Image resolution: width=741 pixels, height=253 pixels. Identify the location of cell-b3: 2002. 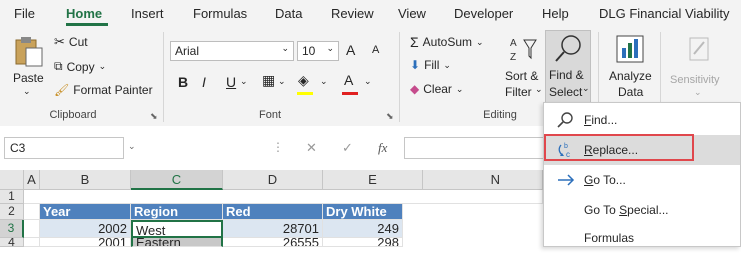
(85, 229).